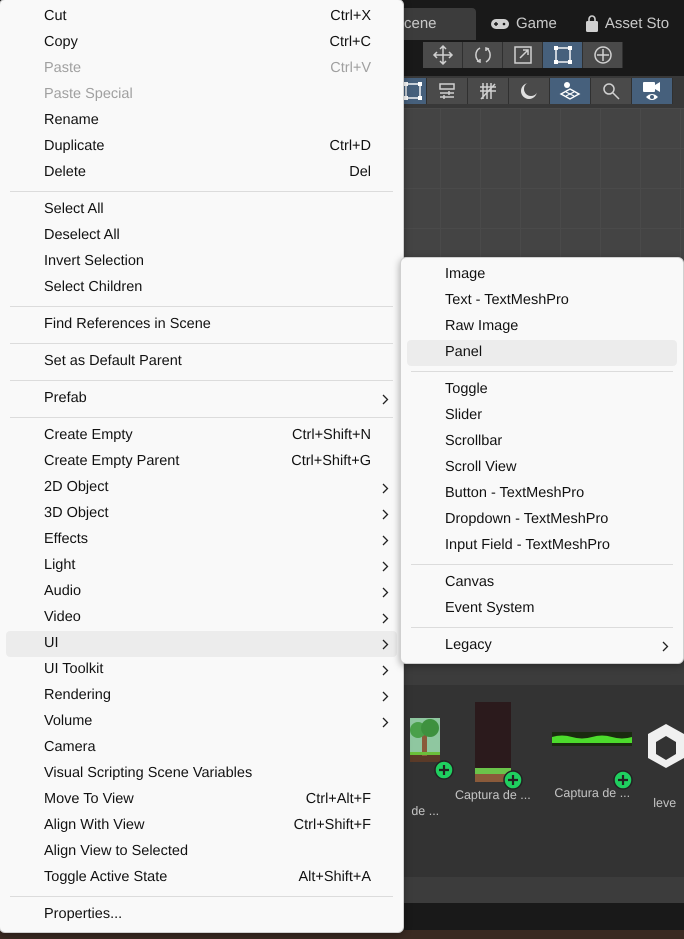 The image size is (684, 939). I want to click on asset-label: leve, so click(664, 803).